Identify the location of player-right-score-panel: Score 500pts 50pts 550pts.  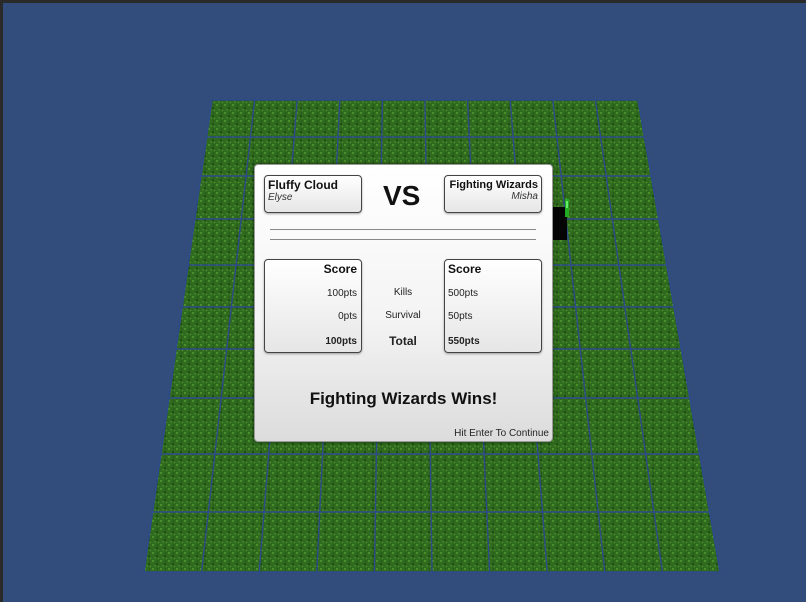
(493, 306).